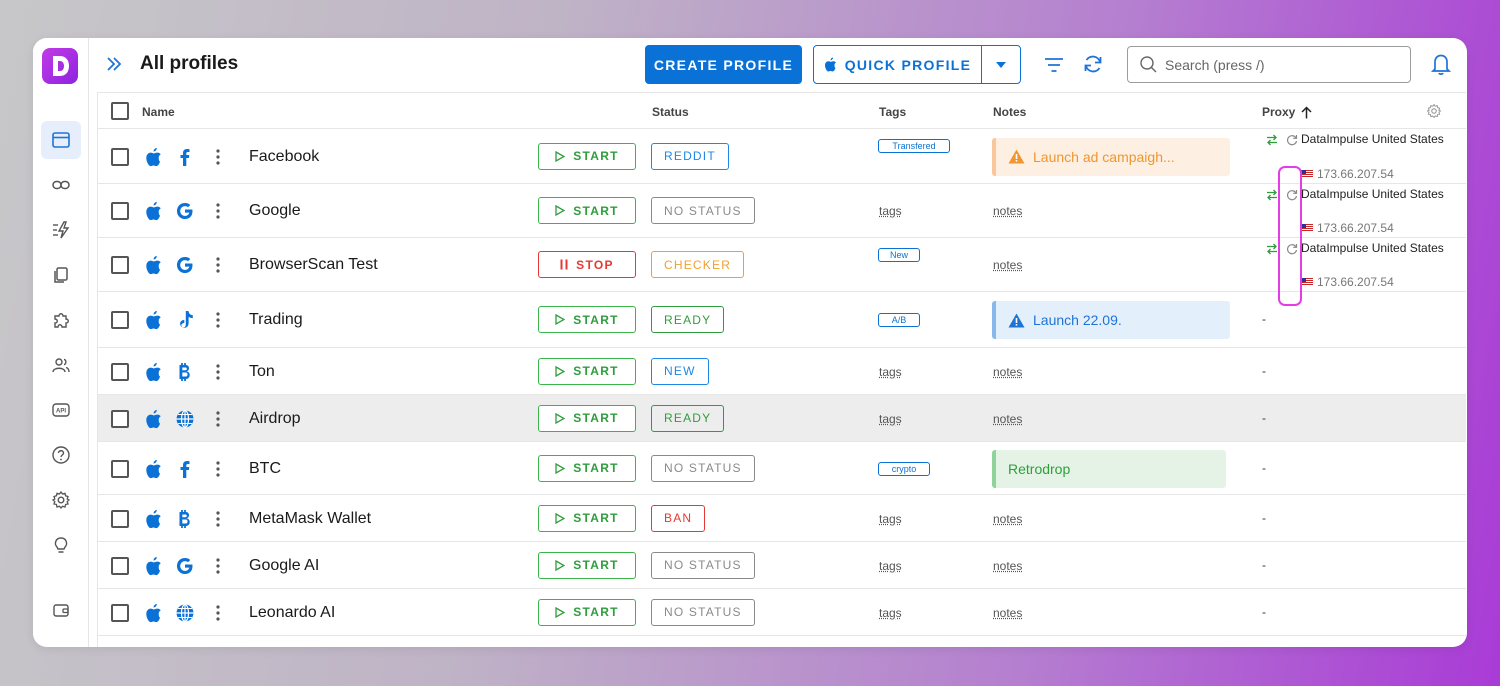 The height and width of the screenshot is (686, 1500). I want to click on sidebar-item-api: API, so click(61, 410).